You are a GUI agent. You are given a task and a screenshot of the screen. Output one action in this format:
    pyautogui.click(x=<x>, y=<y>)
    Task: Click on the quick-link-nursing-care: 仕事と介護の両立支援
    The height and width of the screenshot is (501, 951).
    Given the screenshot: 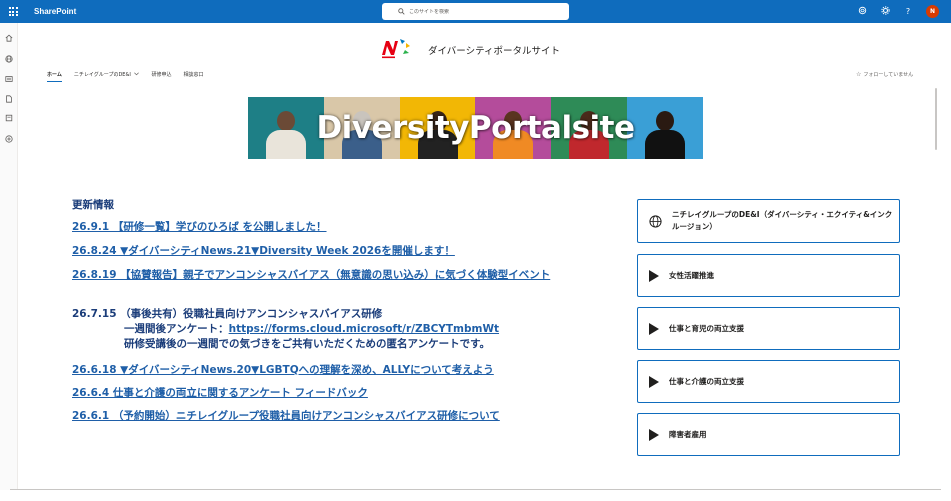 What is the action you would take?
    pyautogui.click(x=768, y=381)
    